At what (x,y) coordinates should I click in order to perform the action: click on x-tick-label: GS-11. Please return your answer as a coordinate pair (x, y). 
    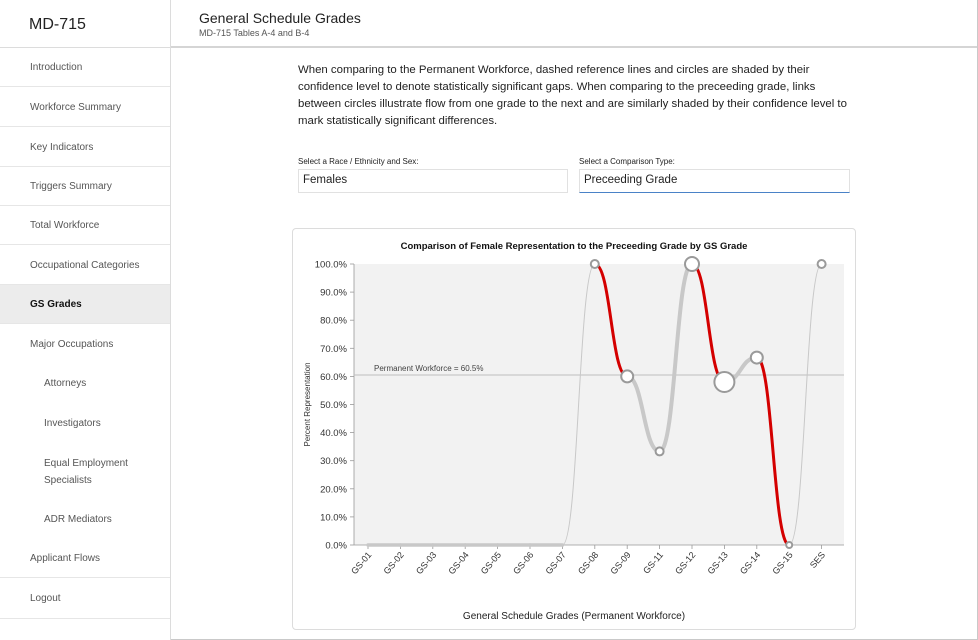
    Looking at the image, I should click on (653, 563).